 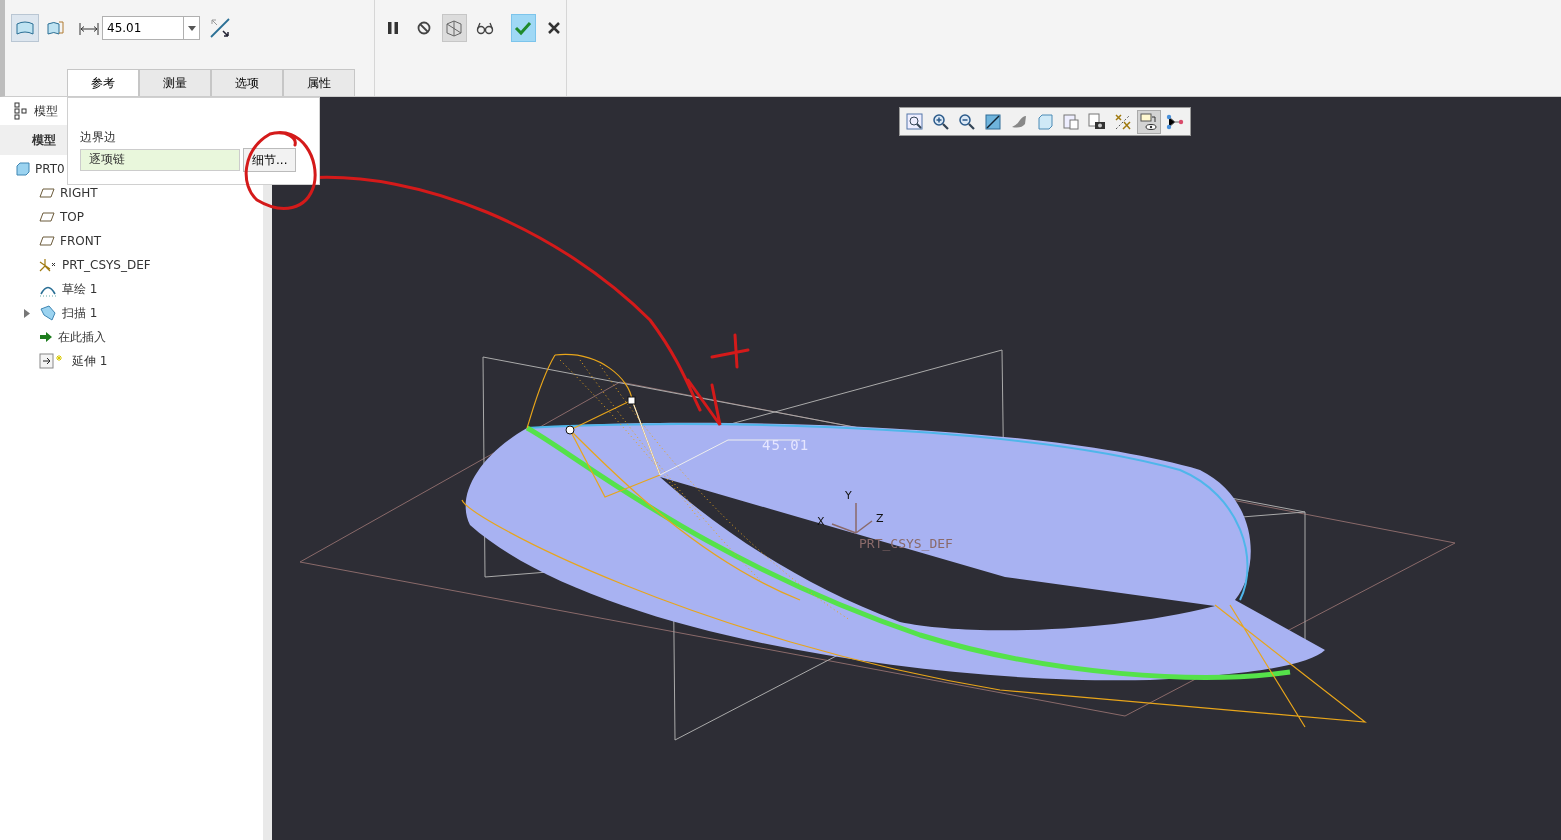 I want to click on repaint-icon, so click(x=993, y=121).